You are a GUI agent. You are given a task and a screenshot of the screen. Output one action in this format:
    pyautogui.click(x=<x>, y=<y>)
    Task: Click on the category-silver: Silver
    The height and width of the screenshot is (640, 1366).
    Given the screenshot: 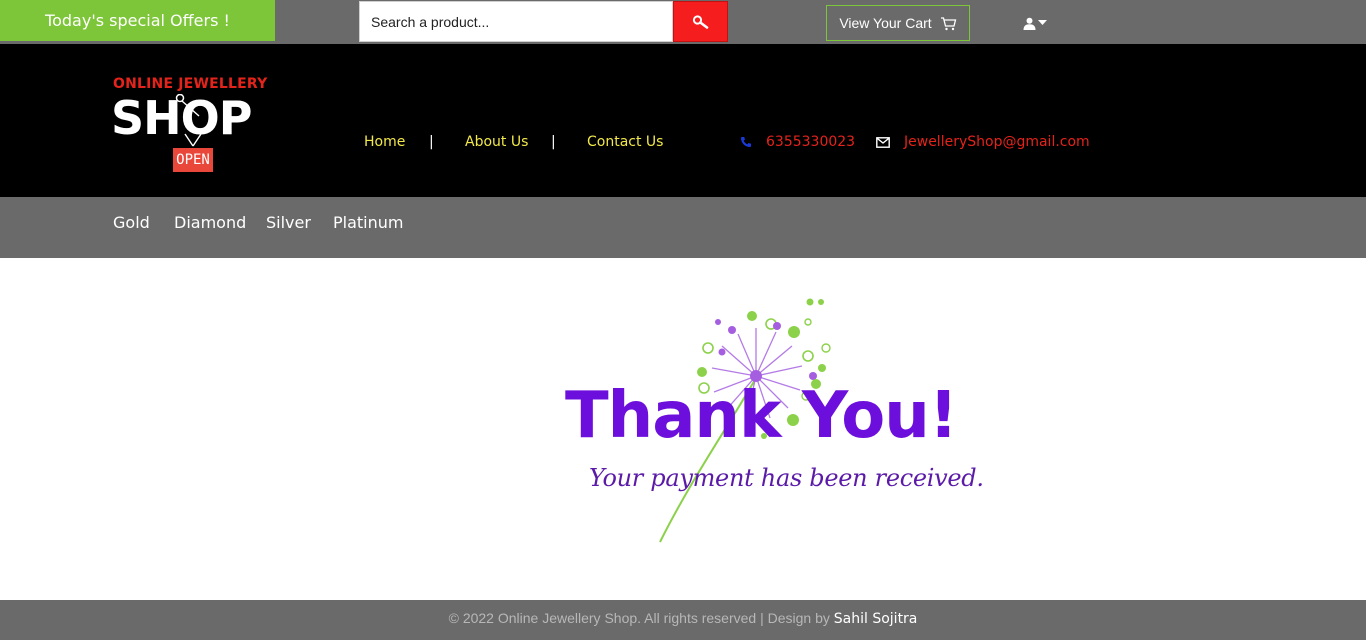 What is the action you would take?
    pyautogui.click(x=288, y=222)
    